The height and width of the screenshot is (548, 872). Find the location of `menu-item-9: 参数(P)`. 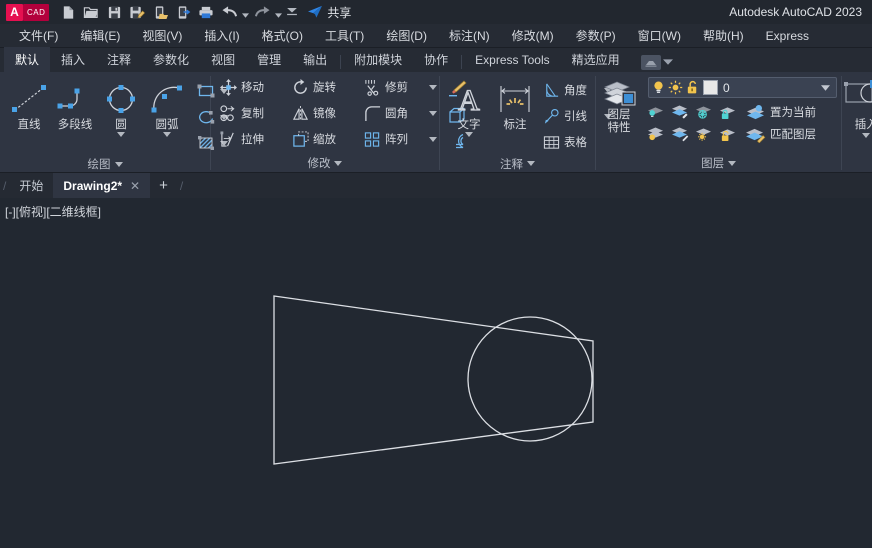

menu-item-9: 参数(P) is located at coordinates (596, 36).